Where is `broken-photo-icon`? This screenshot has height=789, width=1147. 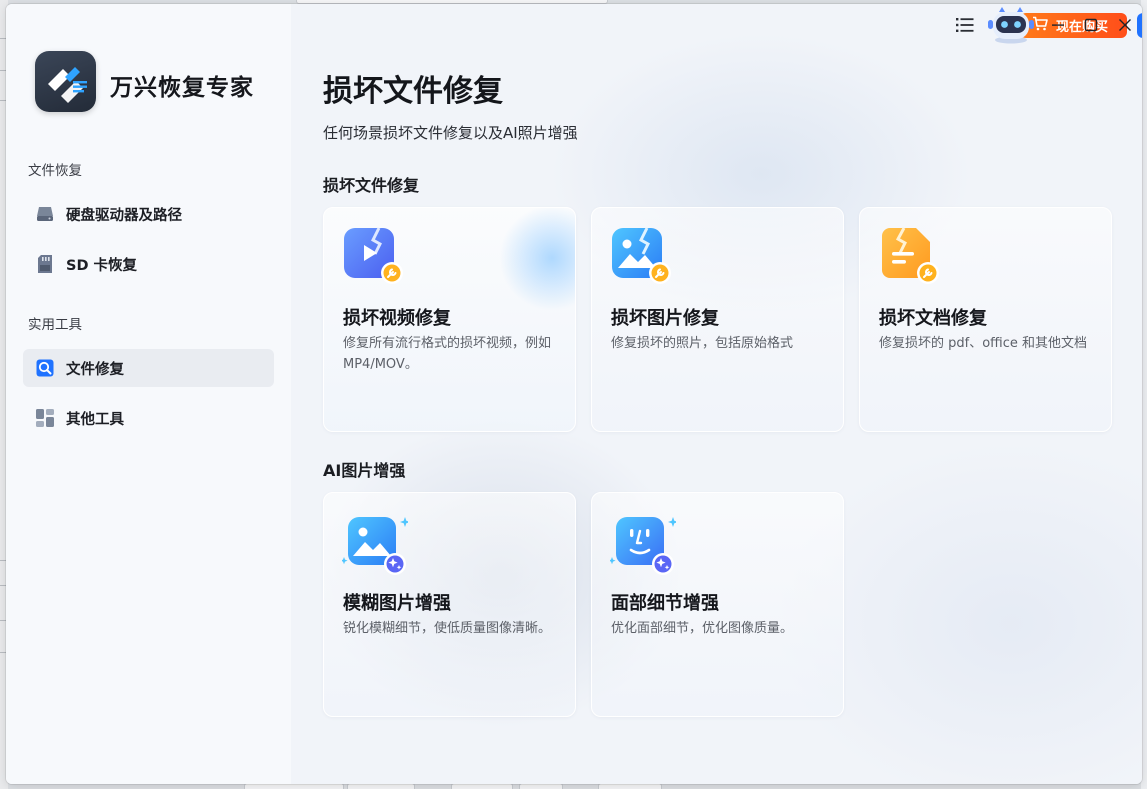 broken-photo-icon is located at coordinates (643, 259).